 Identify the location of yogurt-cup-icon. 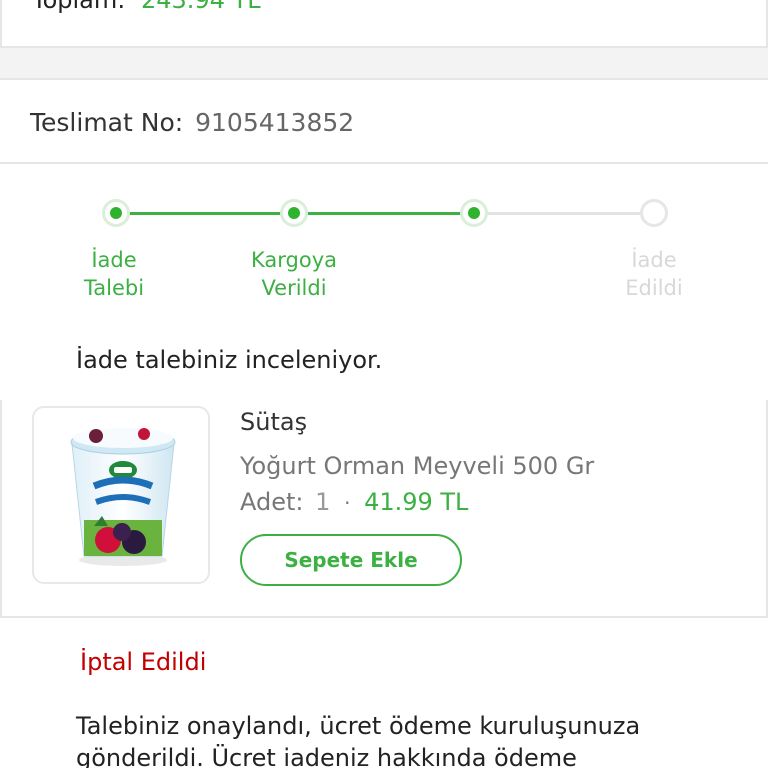
(123, 497).